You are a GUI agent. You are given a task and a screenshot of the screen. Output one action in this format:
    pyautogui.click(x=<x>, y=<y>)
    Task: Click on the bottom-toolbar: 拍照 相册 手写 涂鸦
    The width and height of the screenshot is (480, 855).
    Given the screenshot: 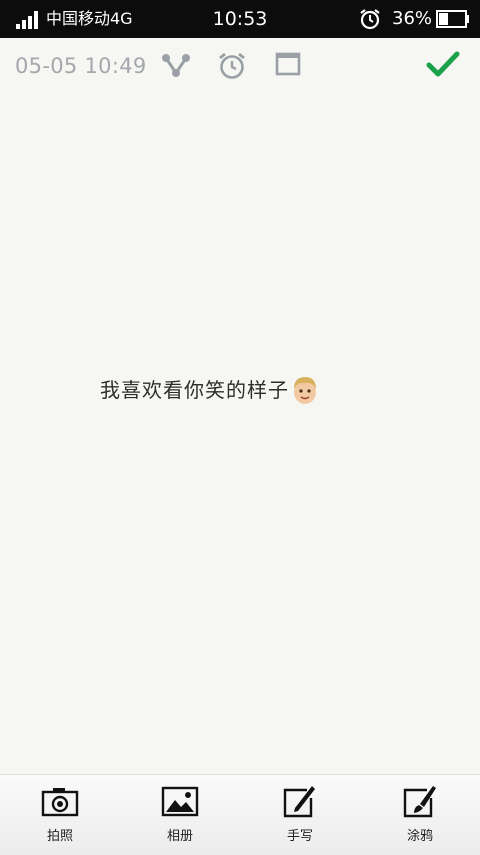 What is the action you would take?
    pyautogui.click(x=240, y=814)
    